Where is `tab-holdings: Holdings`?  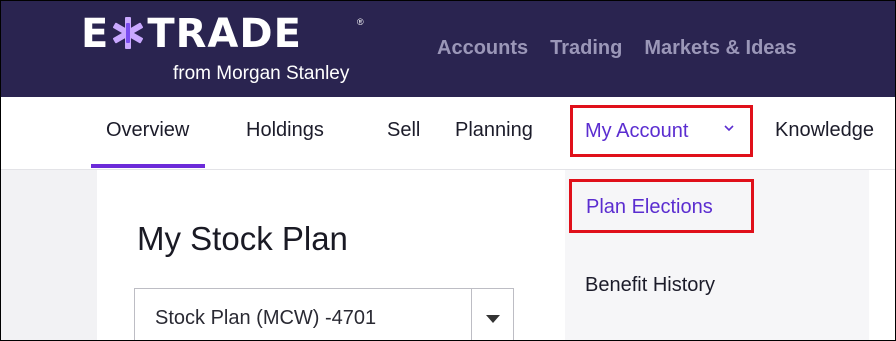 tab-holdings: Holdings is located at coordinates (285, 130).